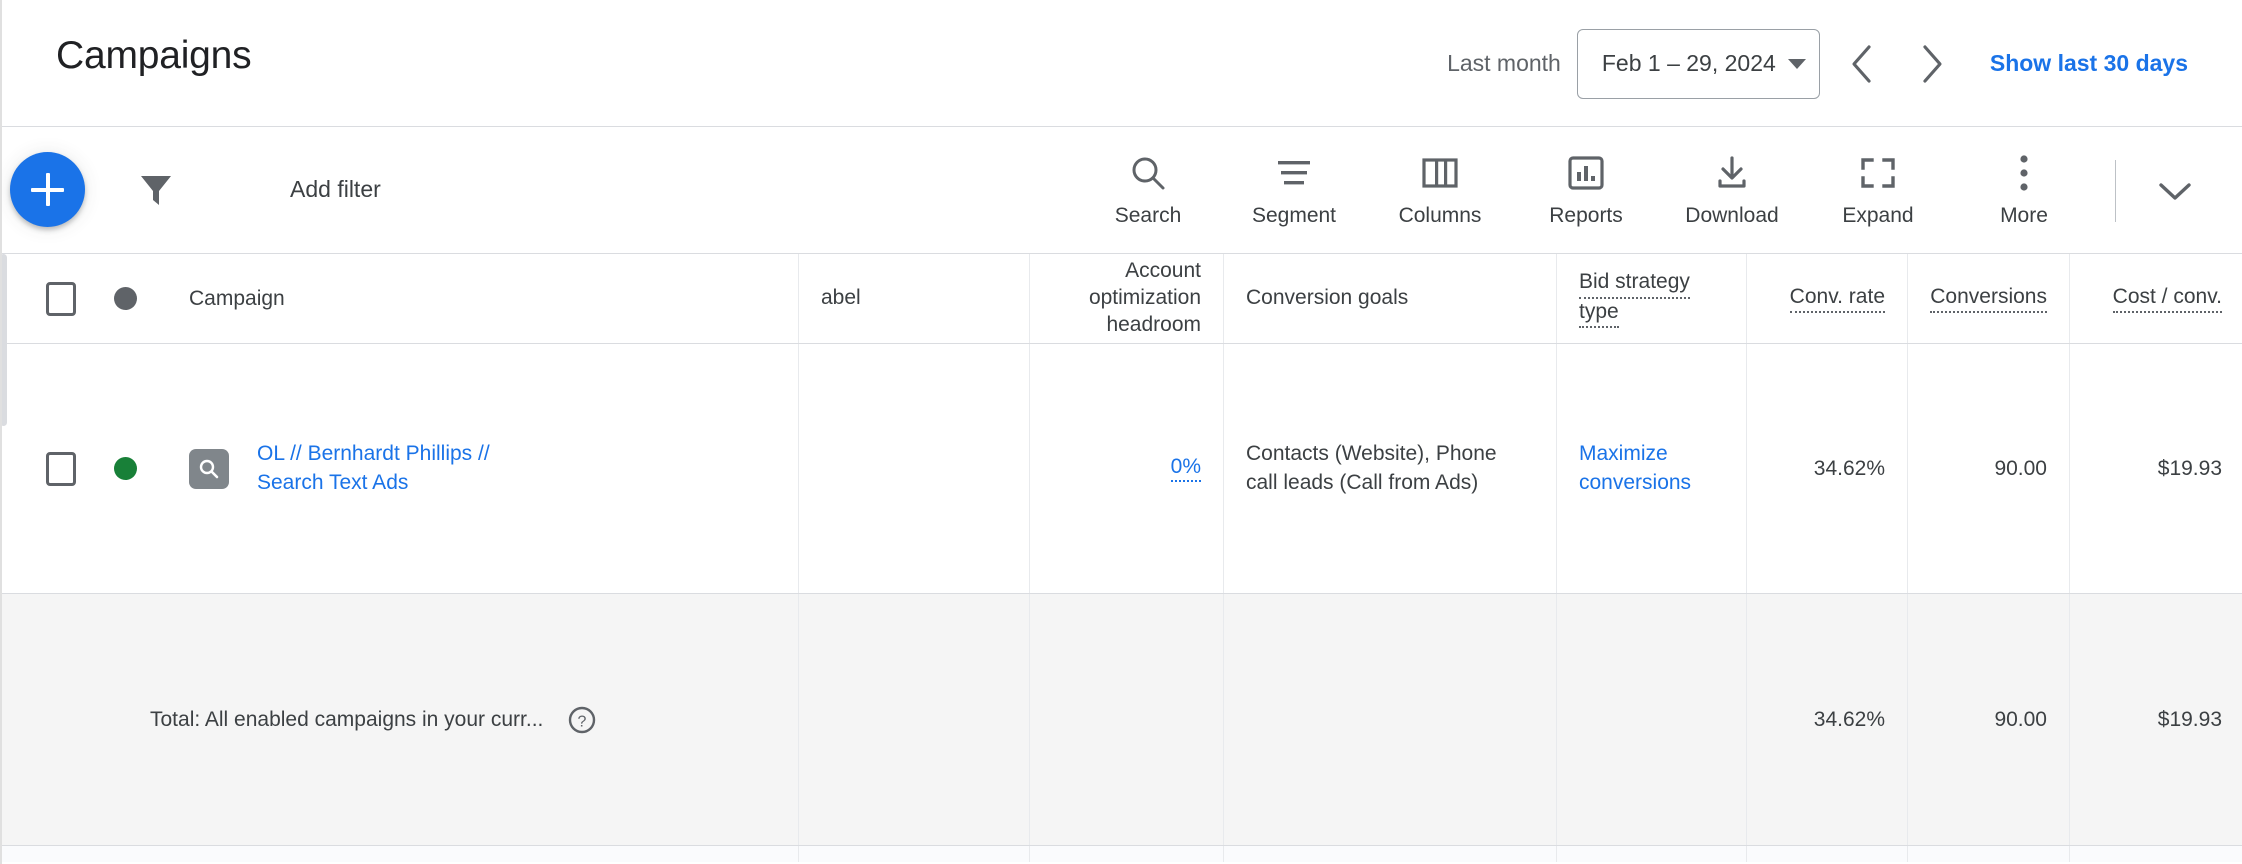 The width and height of the screenshot is (2242, 864). What do you see at coordinates (1849, 468) in the screenshot?
I see `conv-rate-value: 34.62%` at bounding box center [1849, 468].